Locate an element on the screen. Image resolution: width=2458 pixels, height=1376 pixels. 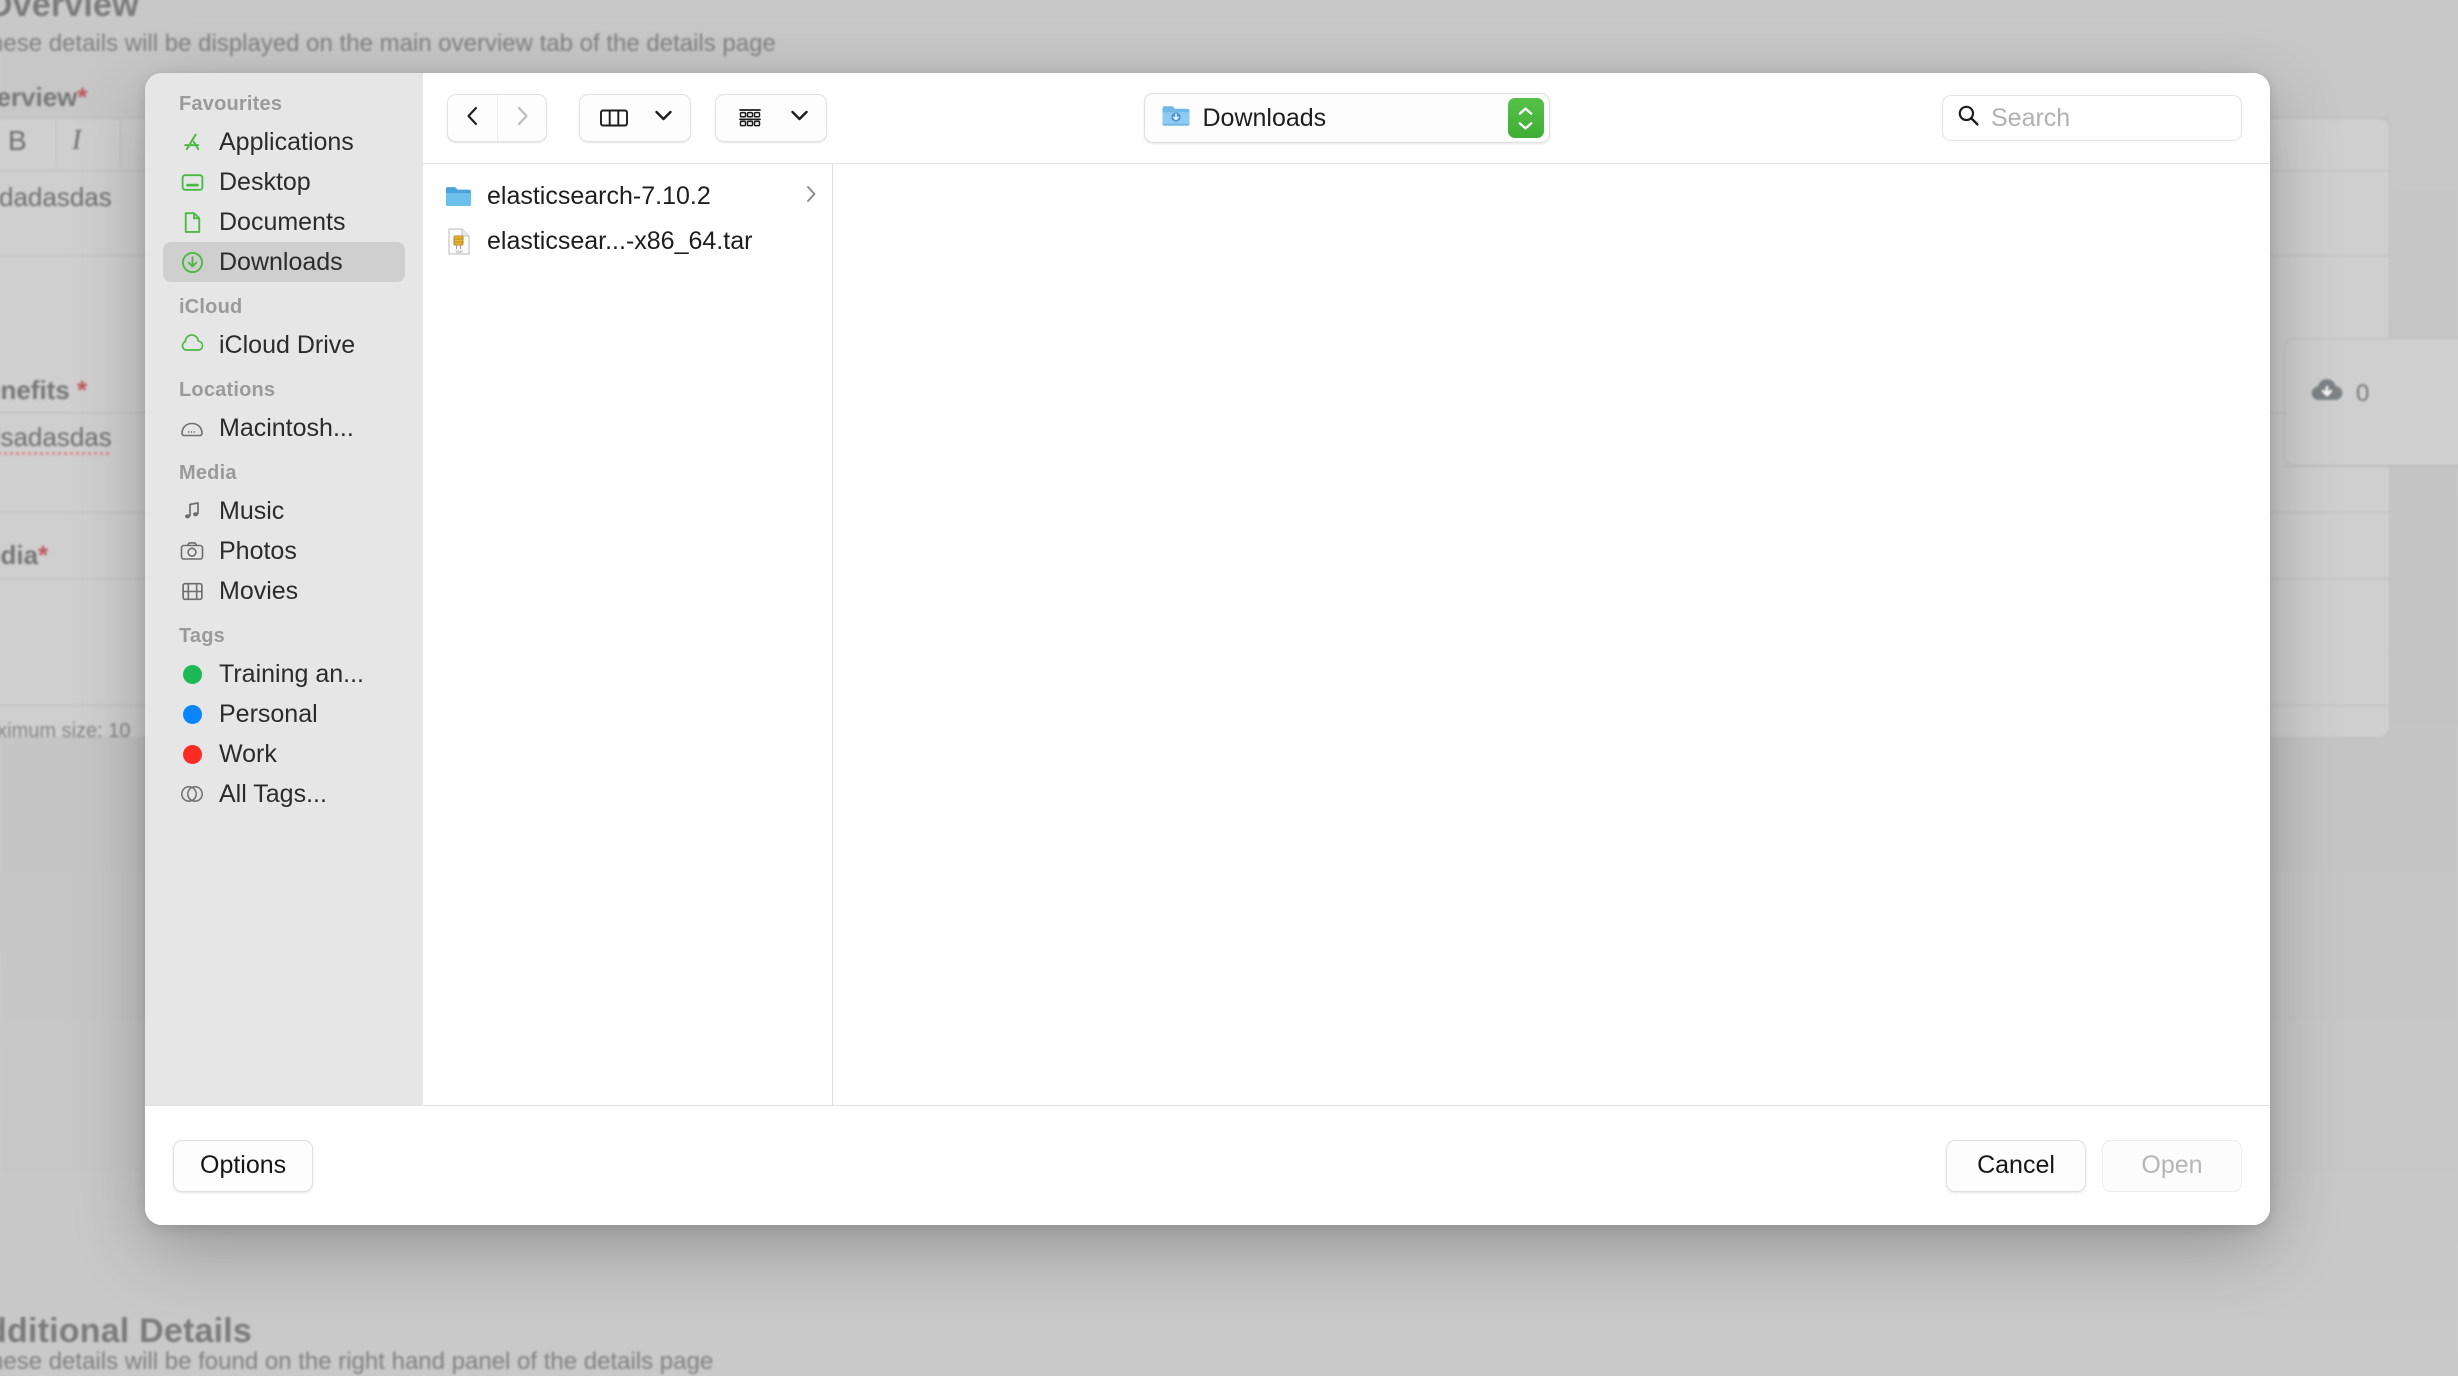
group-by-chevron is located at coordinates (799, 118).